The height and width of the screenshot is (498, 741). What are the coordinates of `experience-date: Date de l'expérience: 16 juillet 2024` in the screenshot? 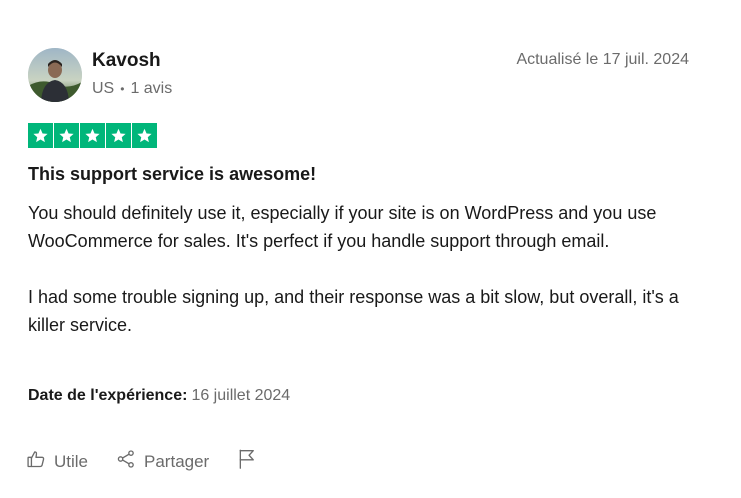 It's located at (159, 396).